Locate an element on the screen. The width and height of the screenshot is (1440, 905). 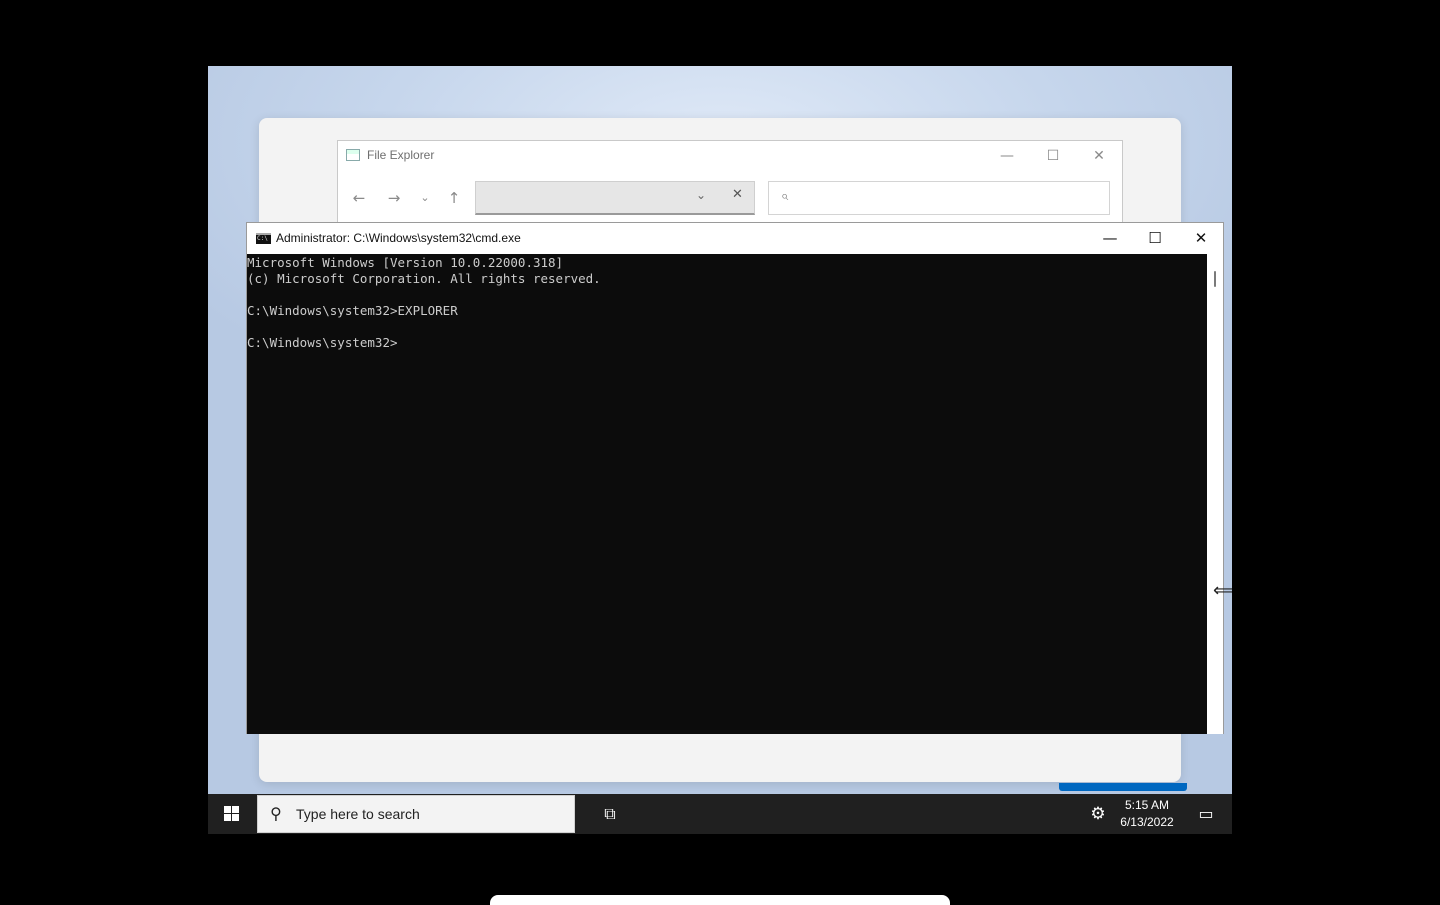
taskbar-clock: 5:15 AM 6/13/2022 is located at coordinates (1147, 814).